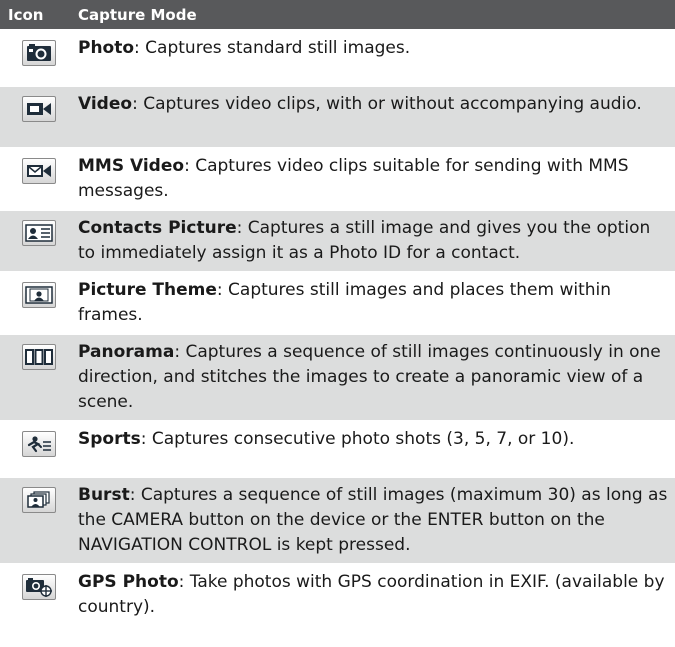 This screenshot has height=647, width=675. Describe the element at coordinates (39, 500) in the screenshot. I see `burst-icon` at that location.